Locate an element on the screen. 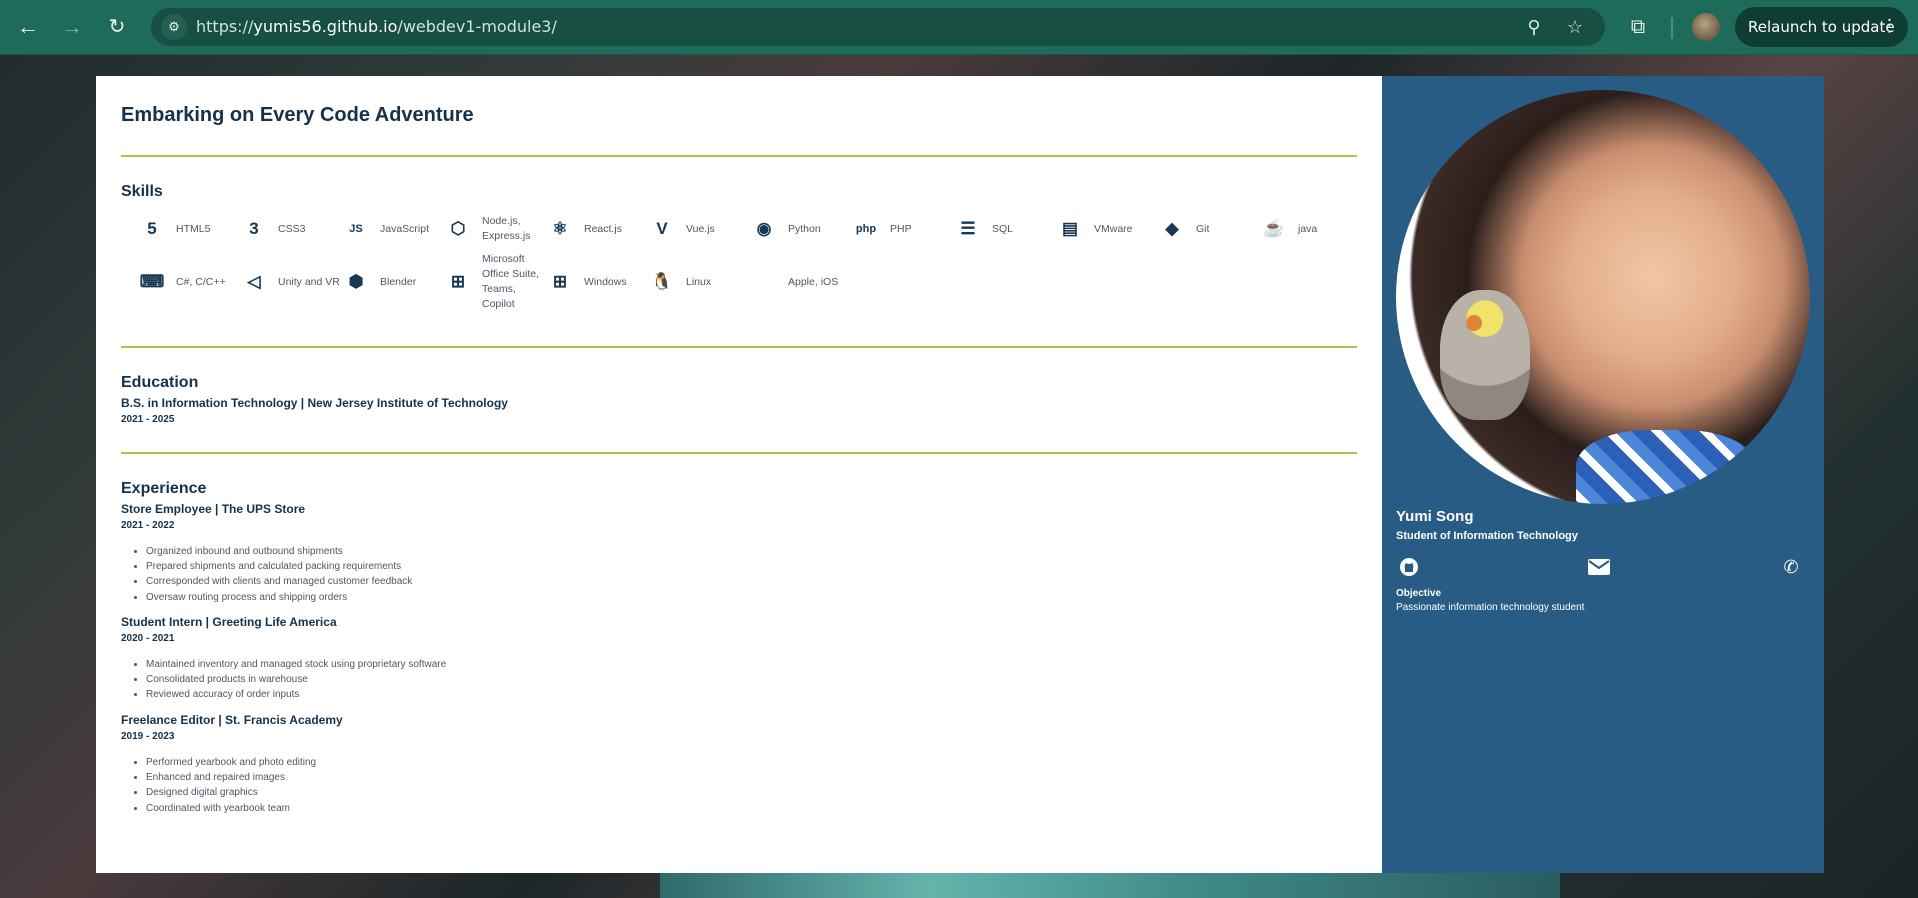 The width and height of the screenshot is (1918, 898). job-title: Student Intern | Greeting Life America is located at coordinates (229, 622).